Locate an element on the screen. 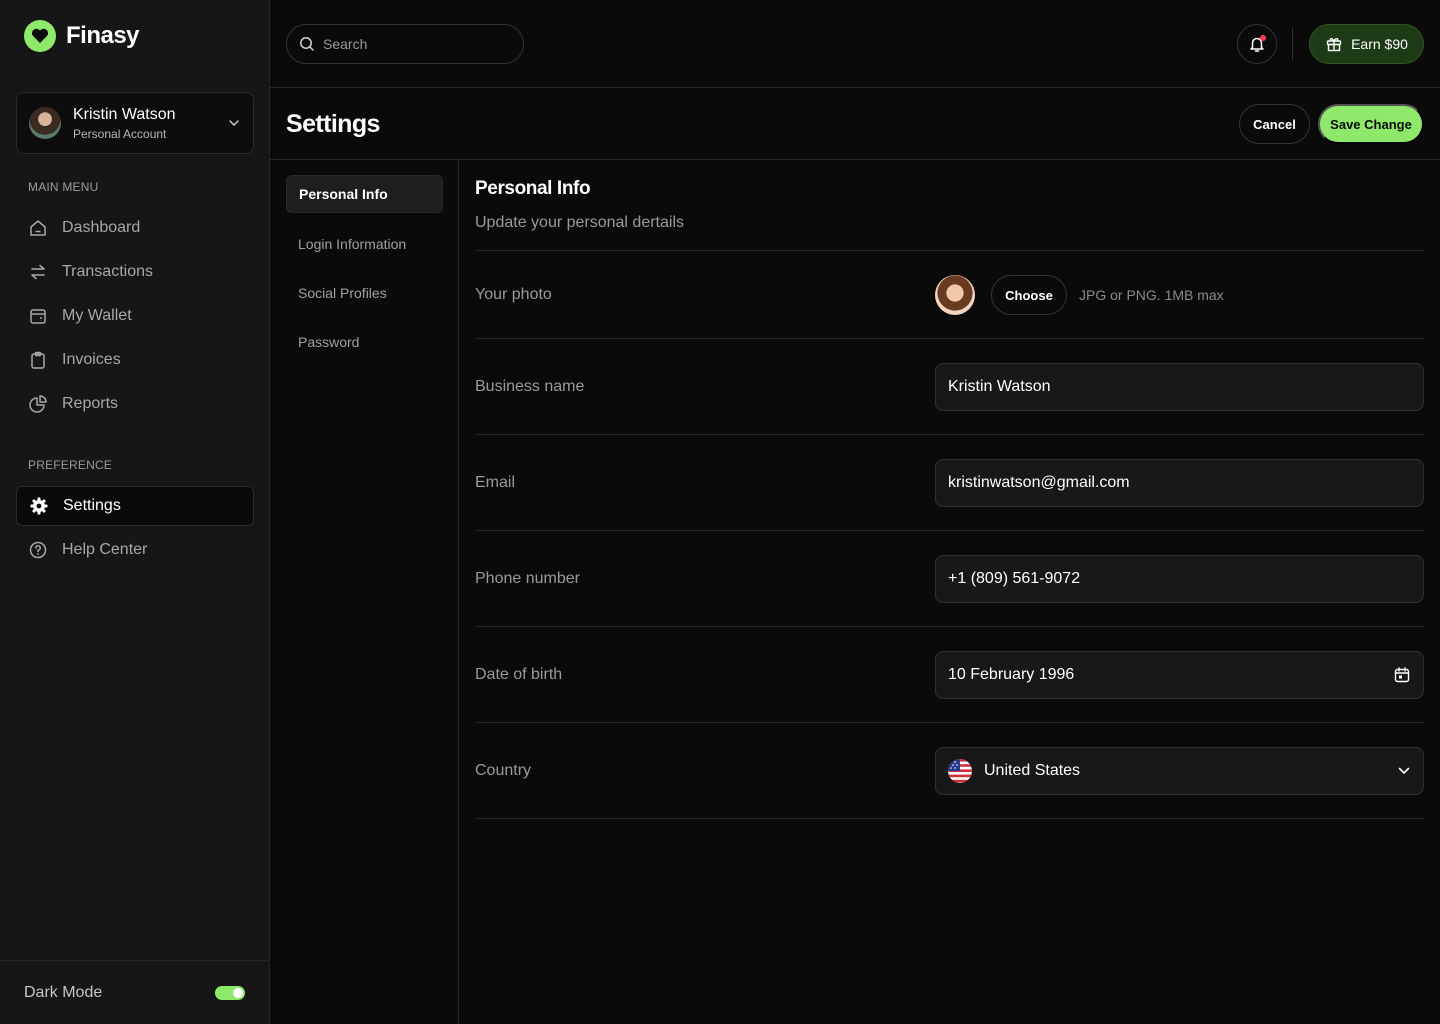  sidebar-item-reports: Reports is located at coordinates (135, 404).